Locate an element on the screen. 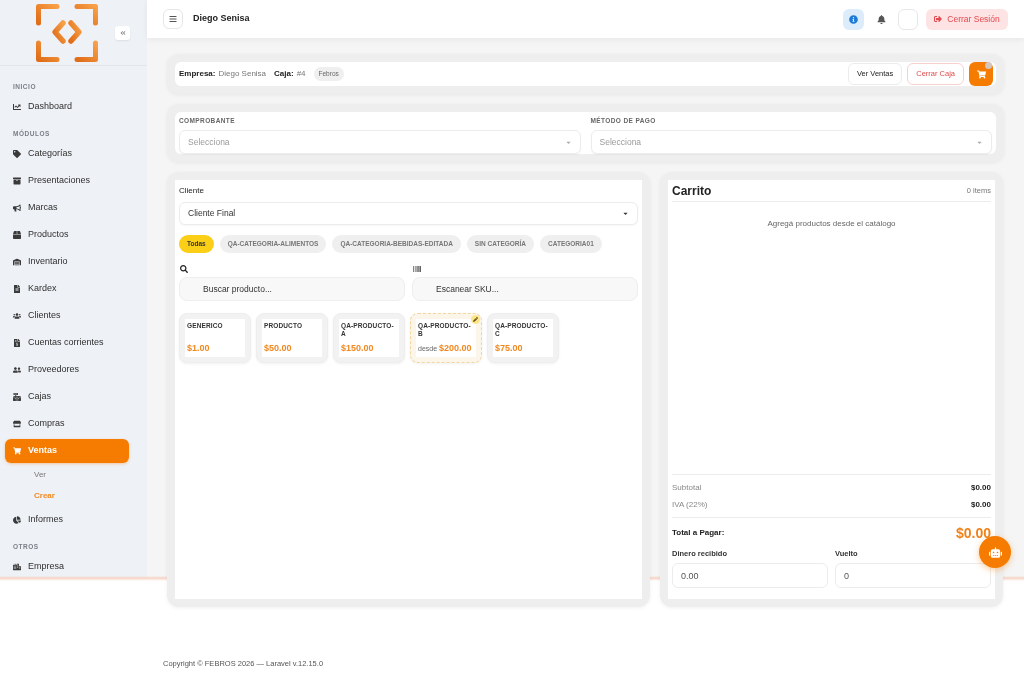  sidebar-item: Proveedores is located at coordinates (67, 370).